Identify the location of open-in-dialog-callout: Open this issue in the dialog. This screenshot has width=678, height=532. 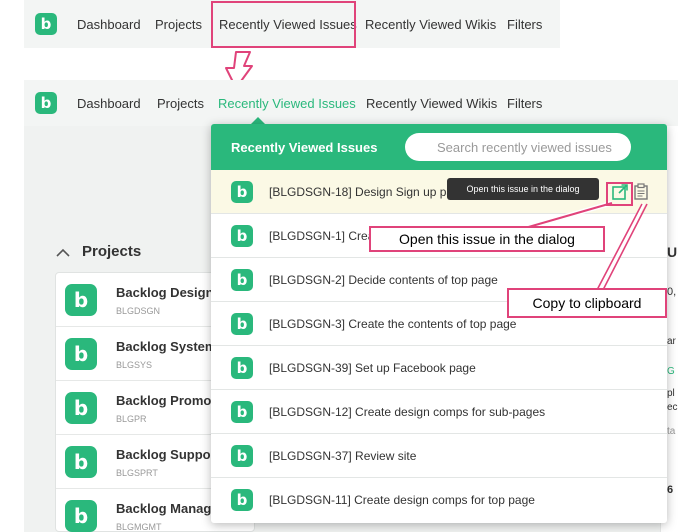
(487, 239).